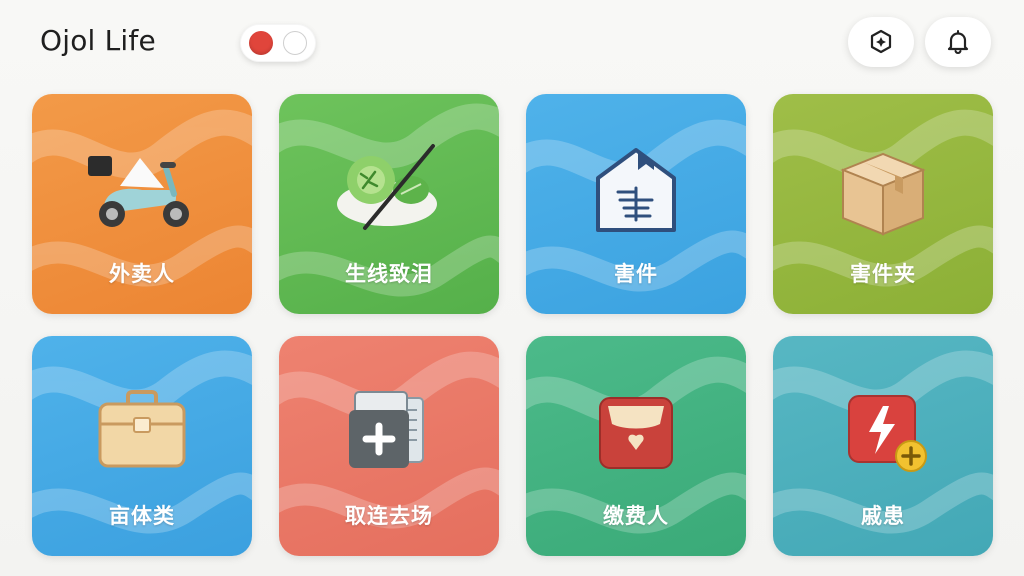 The height and width of the screenshot is (576, 1024). What do you see at coordinates (636, 274) in the screenshot?
I see `tile-label: 害件` at bounding box center [636, 274].